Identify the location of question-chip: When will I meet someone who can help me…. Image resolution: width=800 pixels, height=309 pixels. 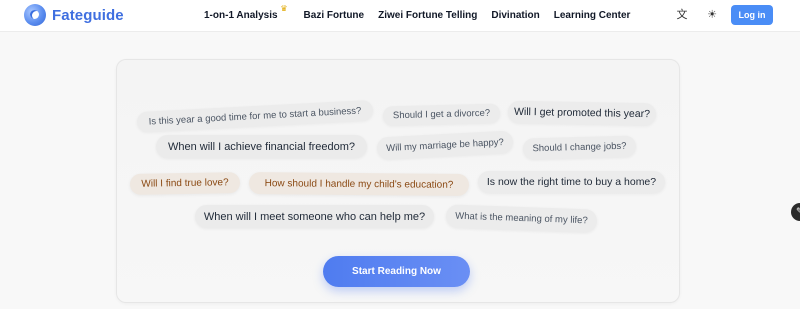
(314, 216).